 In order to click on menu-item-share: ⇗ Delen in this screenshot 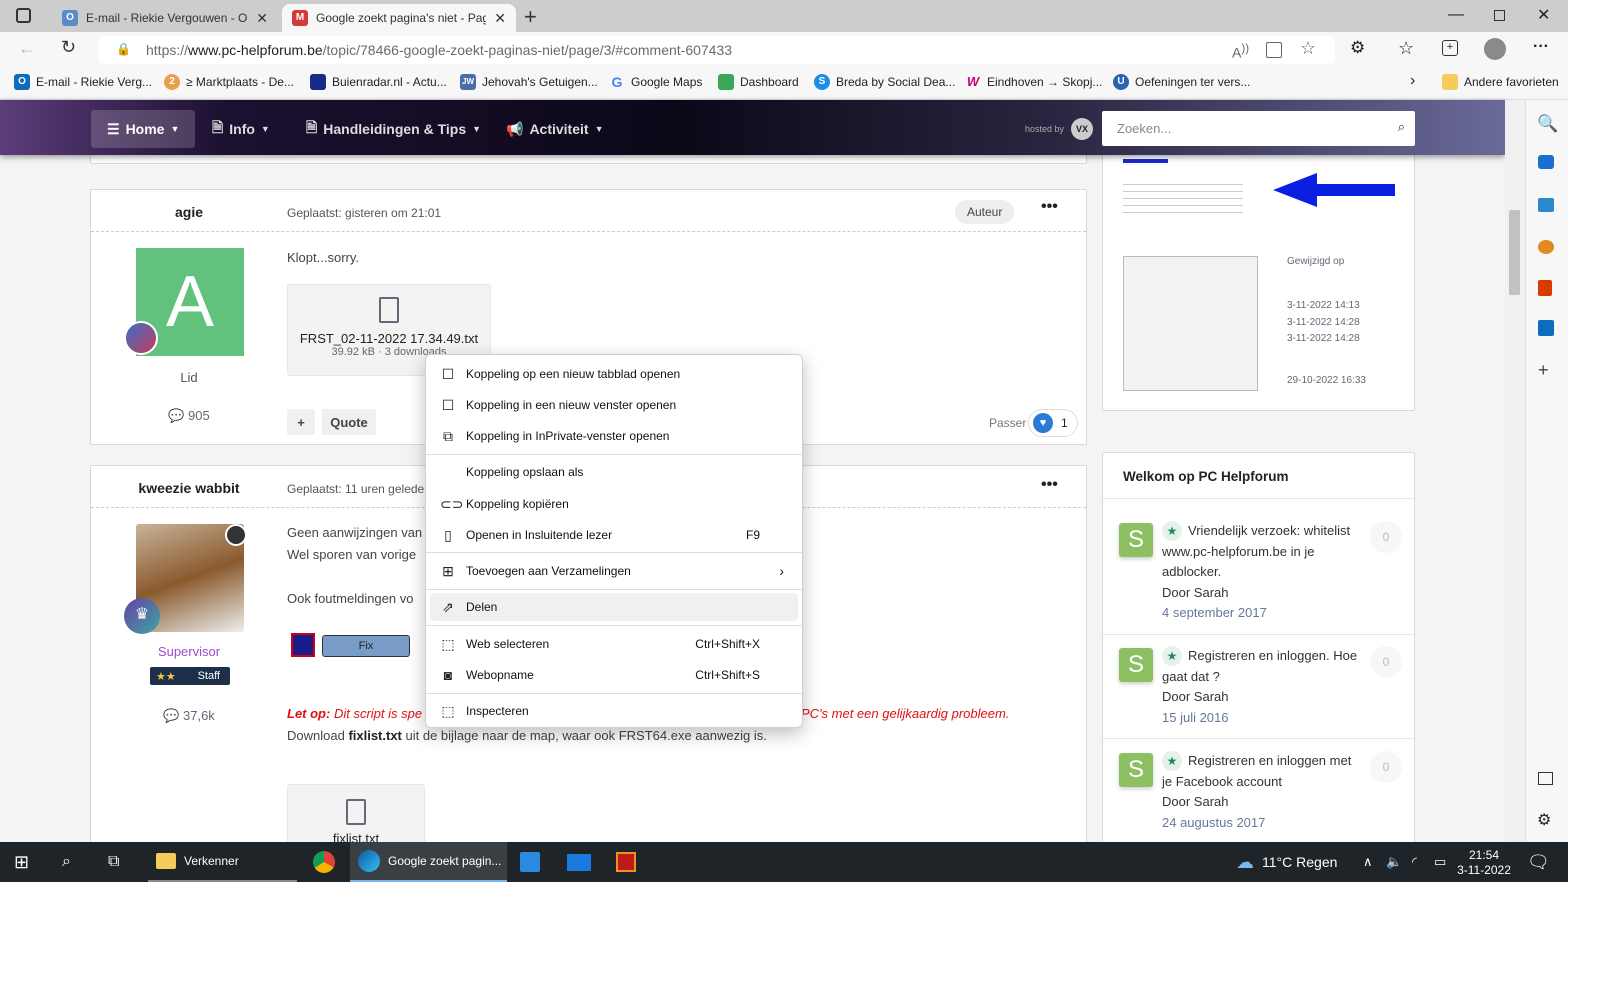, I will do `click(614, 607)`.